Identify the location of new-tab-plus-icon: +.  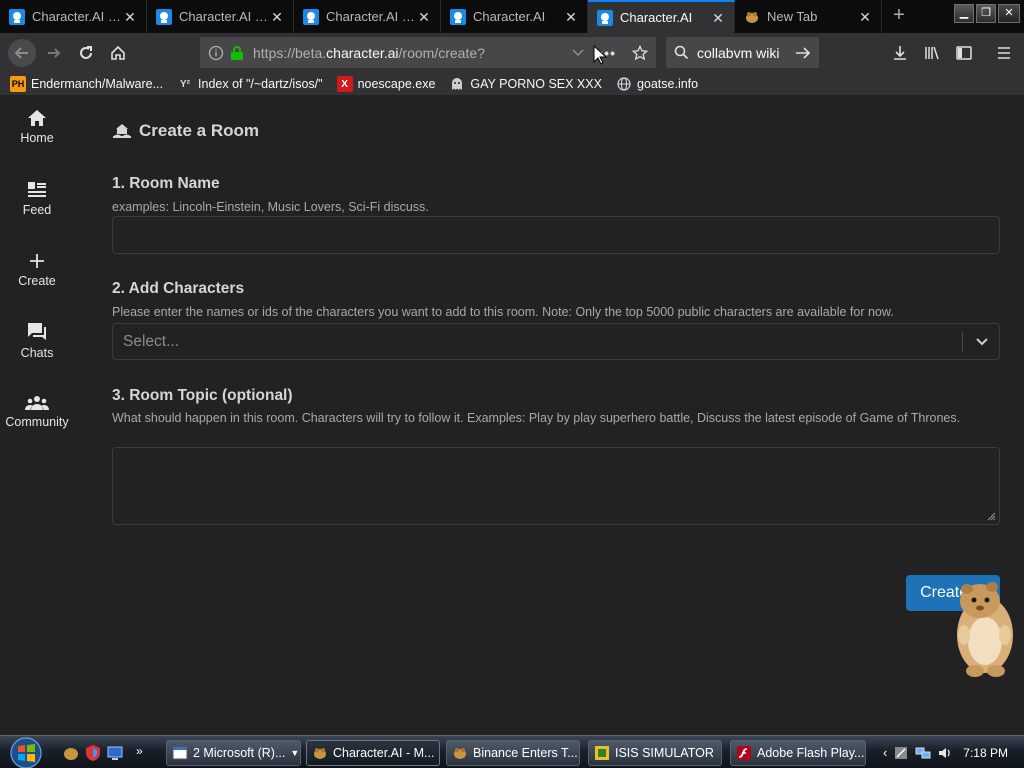
(899, 16).